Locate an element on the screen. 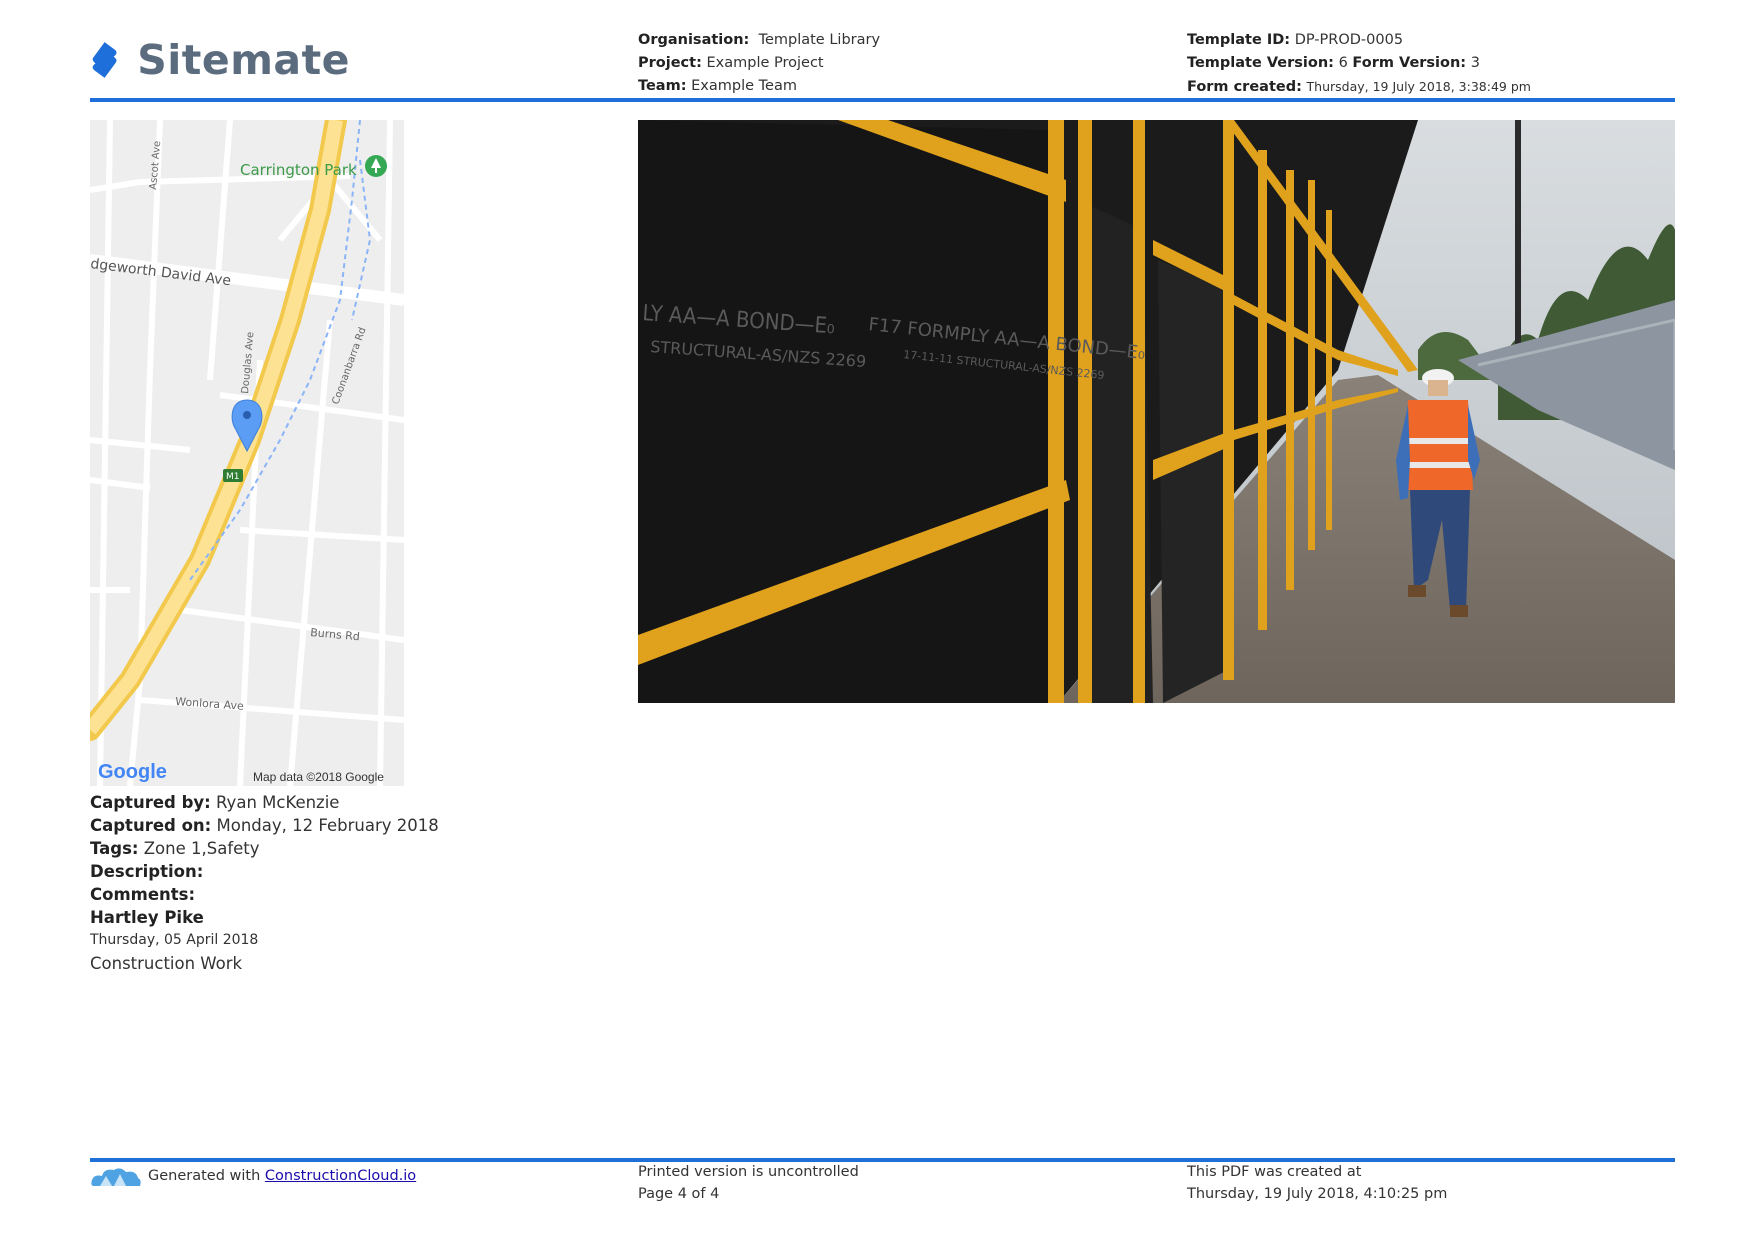 The image size is (1754, 1240). sitemate-logo-icon is located at coordinates (104, 60).